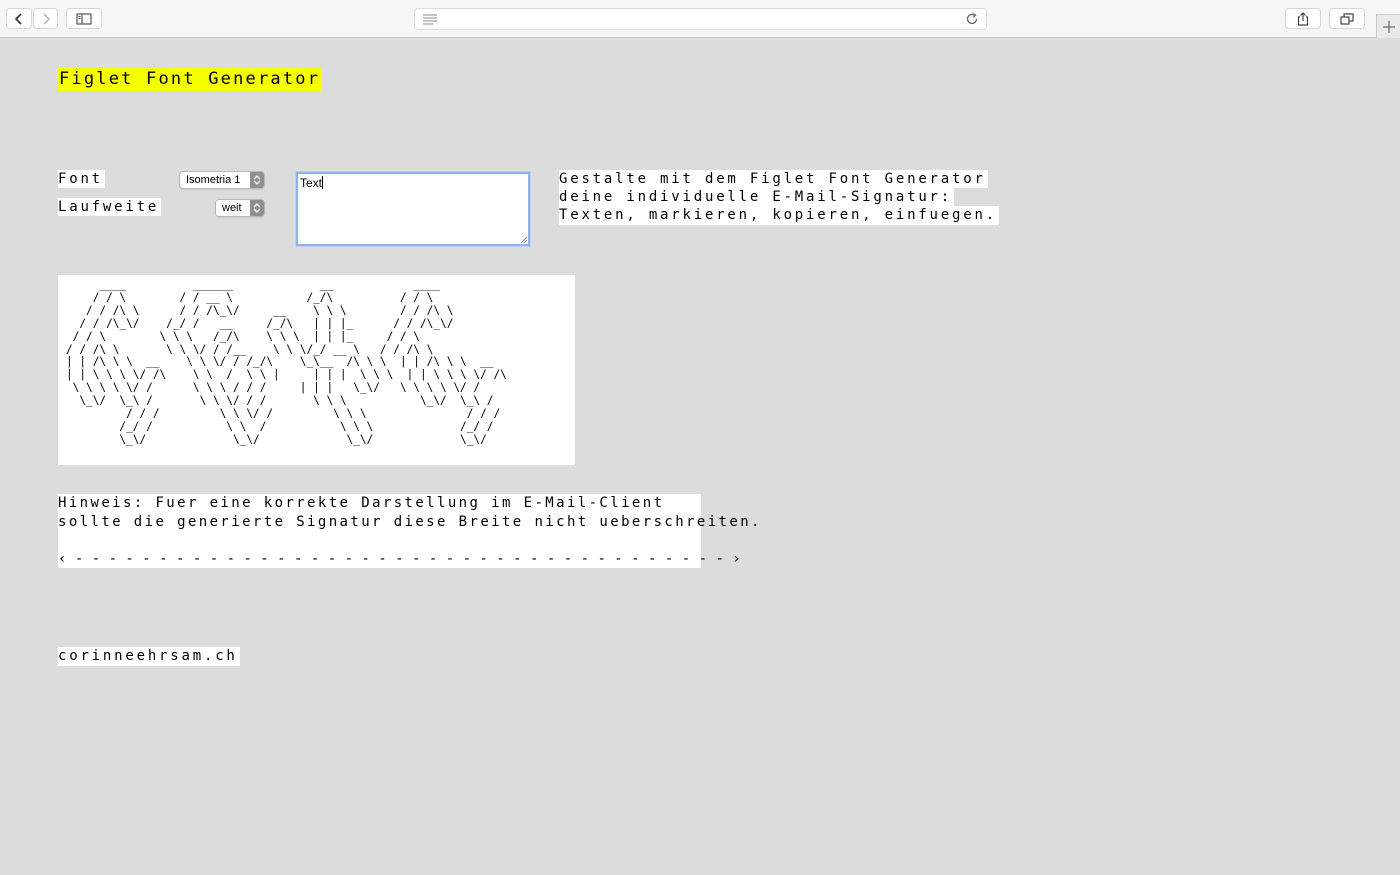 The image size is (1400, 875). I want to click on font-select: Isometria 1, so click(222, 180).